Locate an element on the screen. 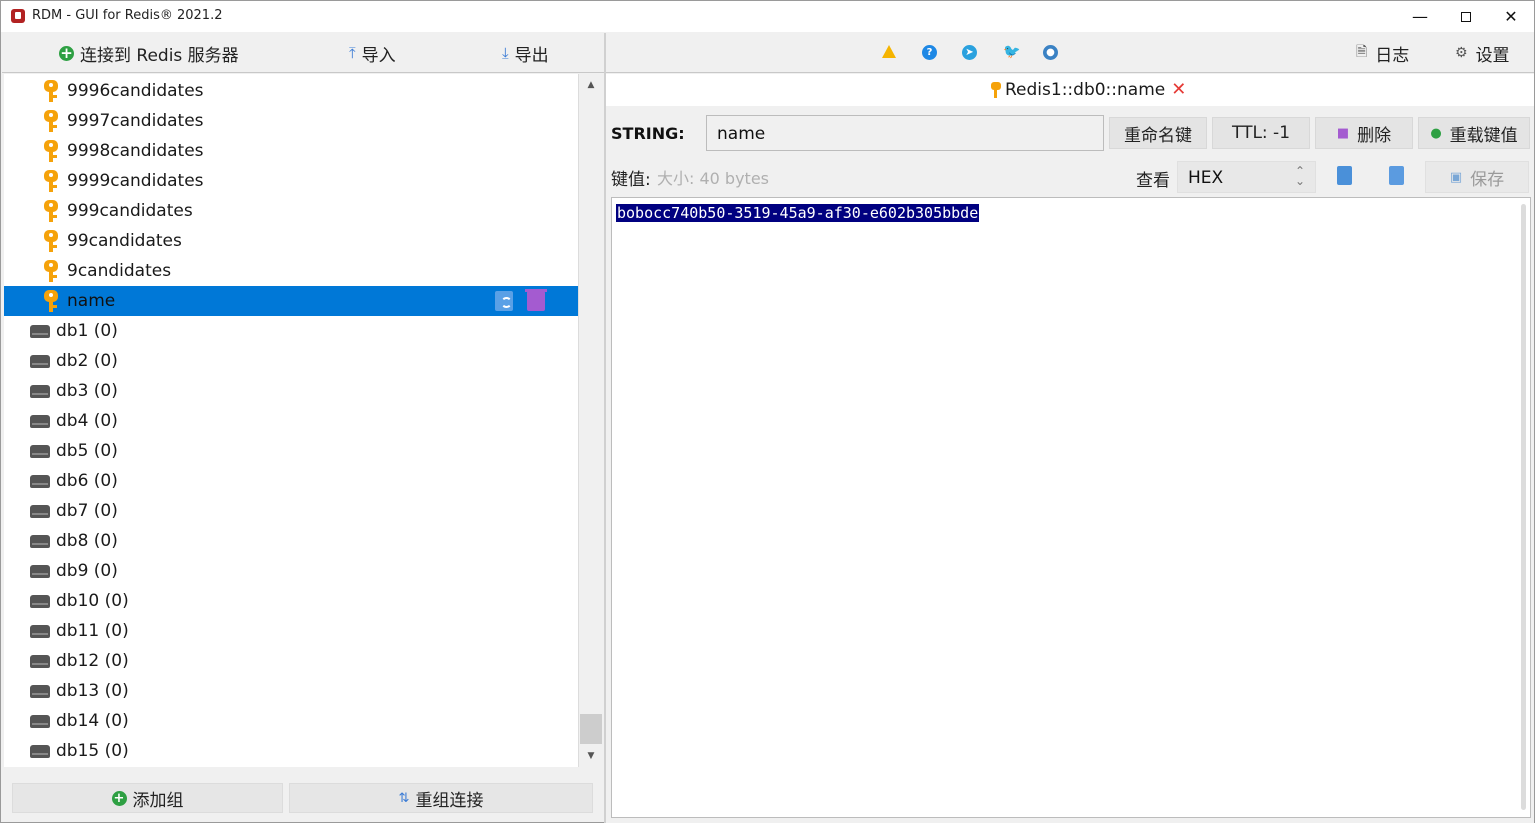 The image size is (1535, 823). regroup-connections-button: ⇅ 重组连接 is located at coordinates (441, 798).